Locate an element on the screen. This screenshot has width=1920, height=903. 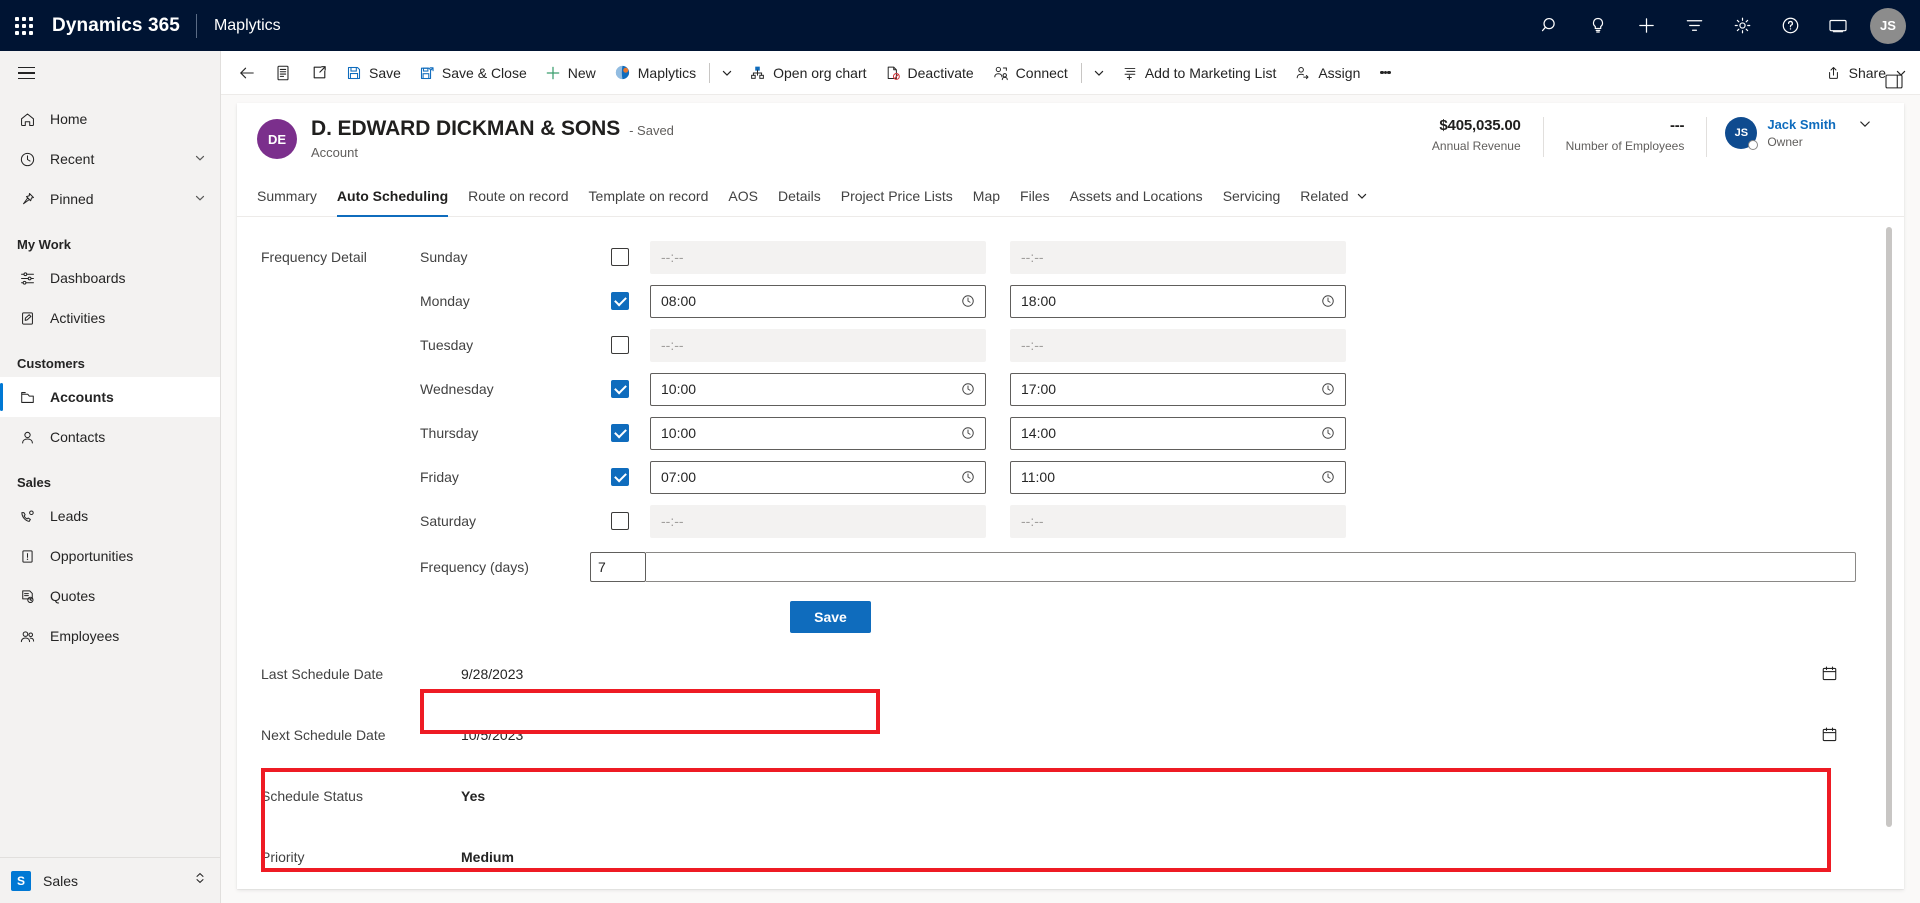
maplytics-button: Maplytics is located at coordinates (655, 73).